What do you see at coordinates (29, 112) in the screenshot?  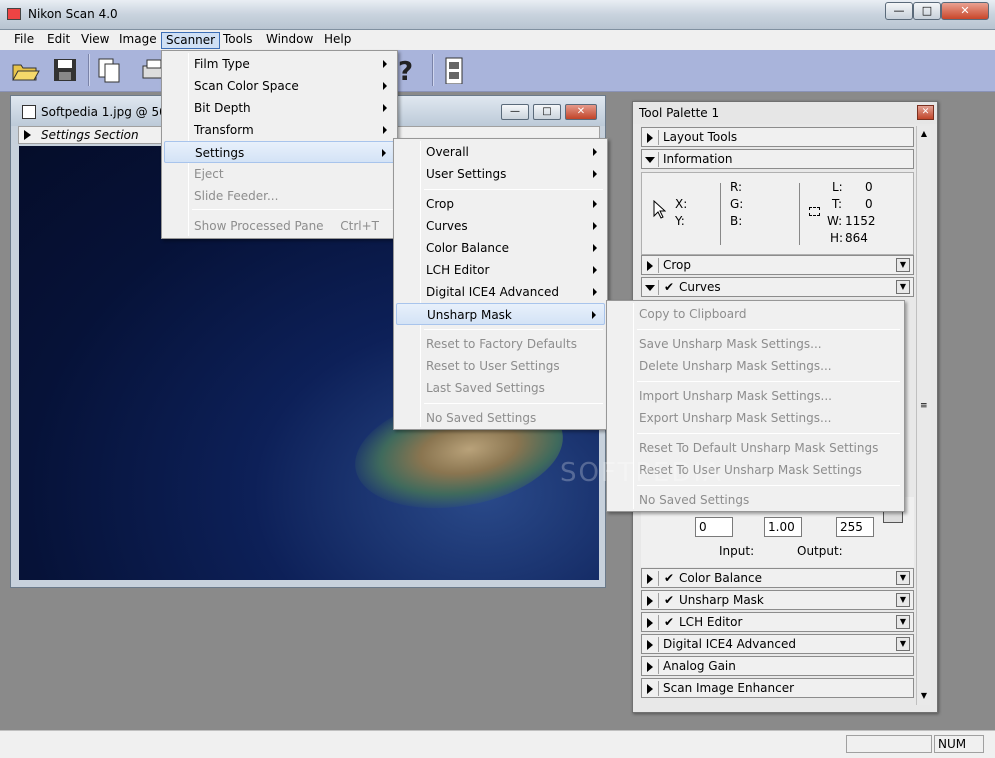 I see `document-icon` at bounding box center [29, 112].